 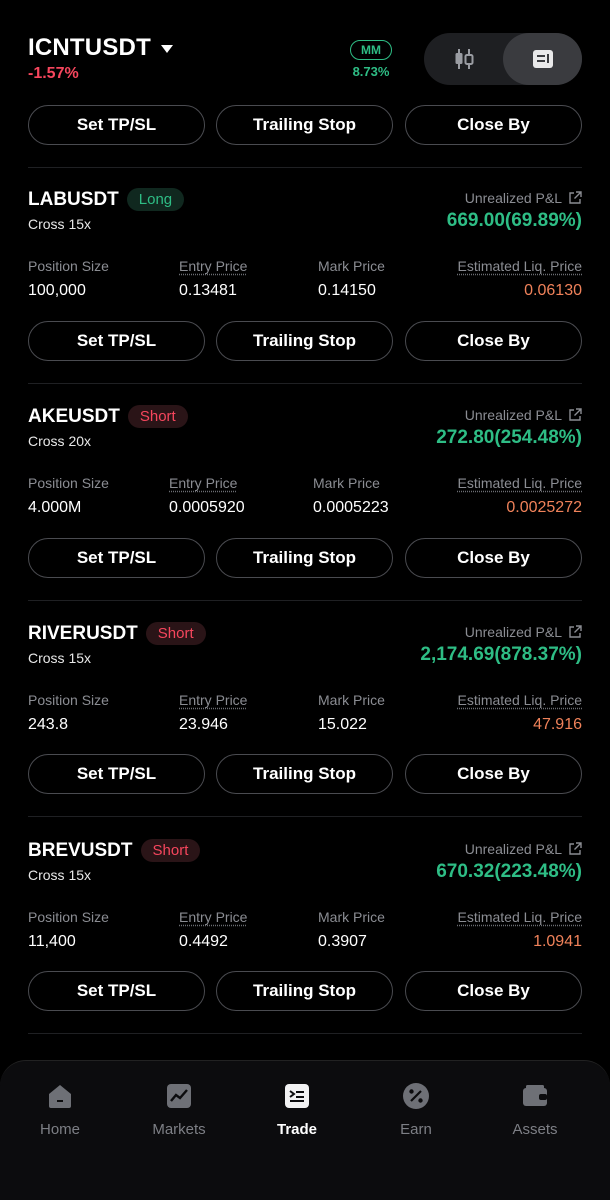 I want to click on home-icon, so click(x=60, y=1096).